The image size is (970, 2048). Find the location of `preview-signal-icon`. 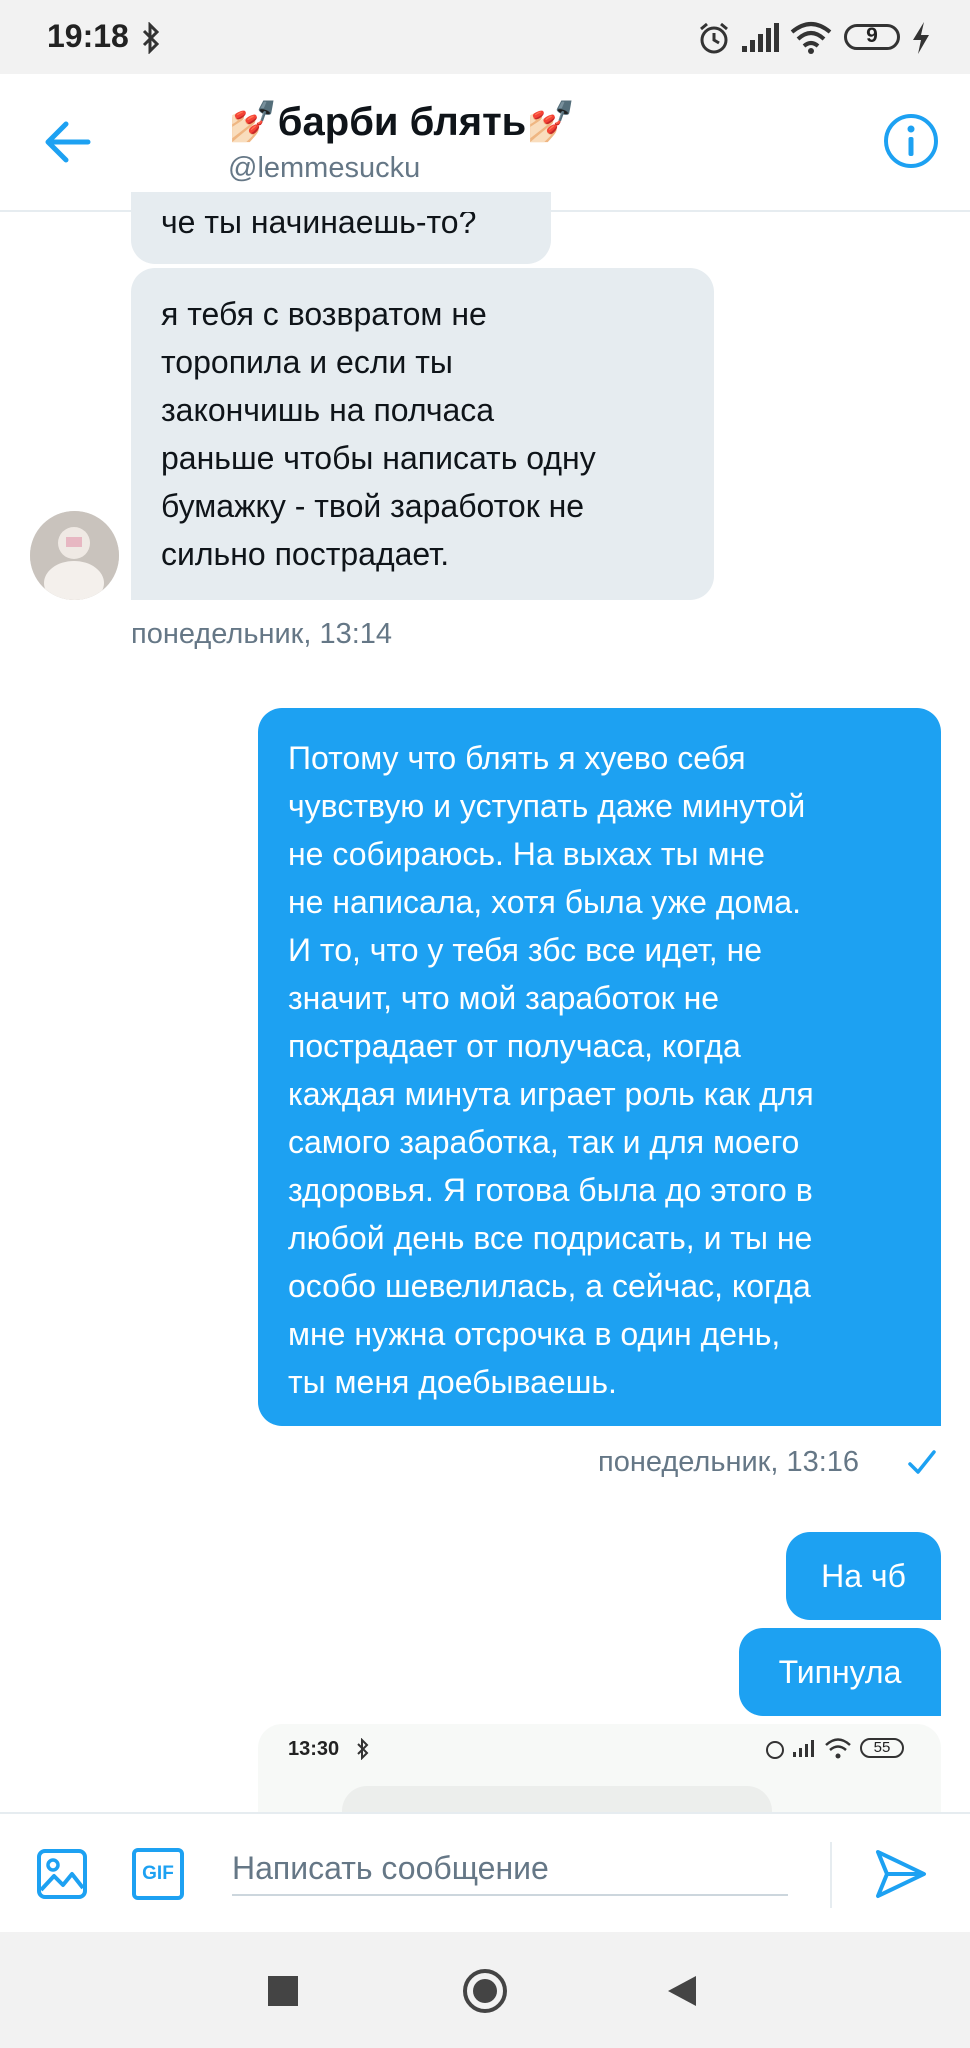

preview-signal-icon is located at coordinates (803, 1748).